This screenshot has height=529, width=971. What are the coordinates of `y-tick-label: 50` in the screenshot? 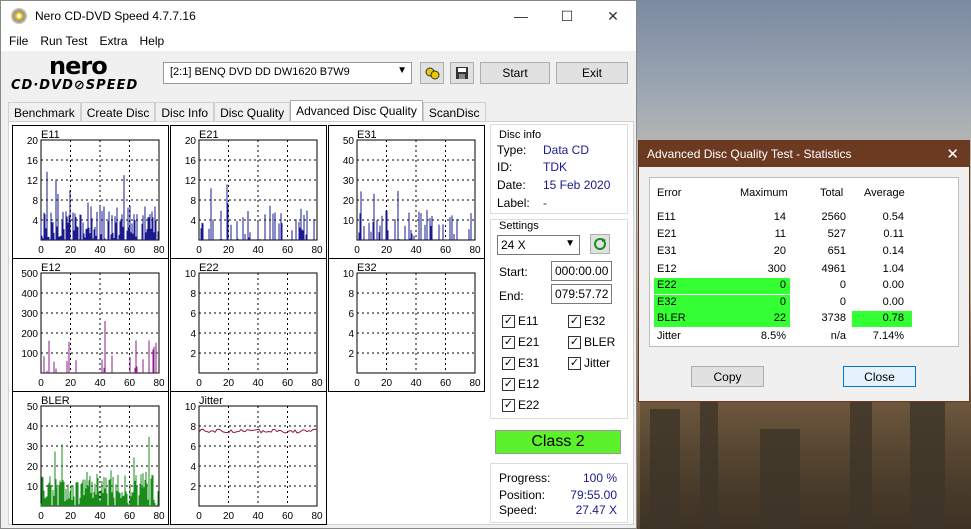 It's located at (349, 141).